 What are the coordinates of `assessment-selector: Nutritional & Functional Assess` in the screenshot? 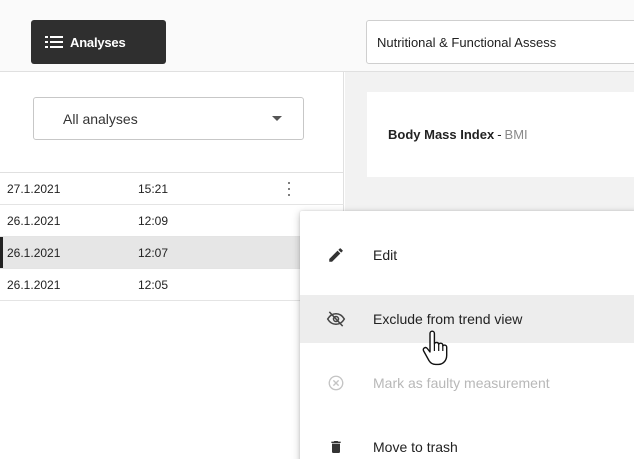 It's located at (500, 42).